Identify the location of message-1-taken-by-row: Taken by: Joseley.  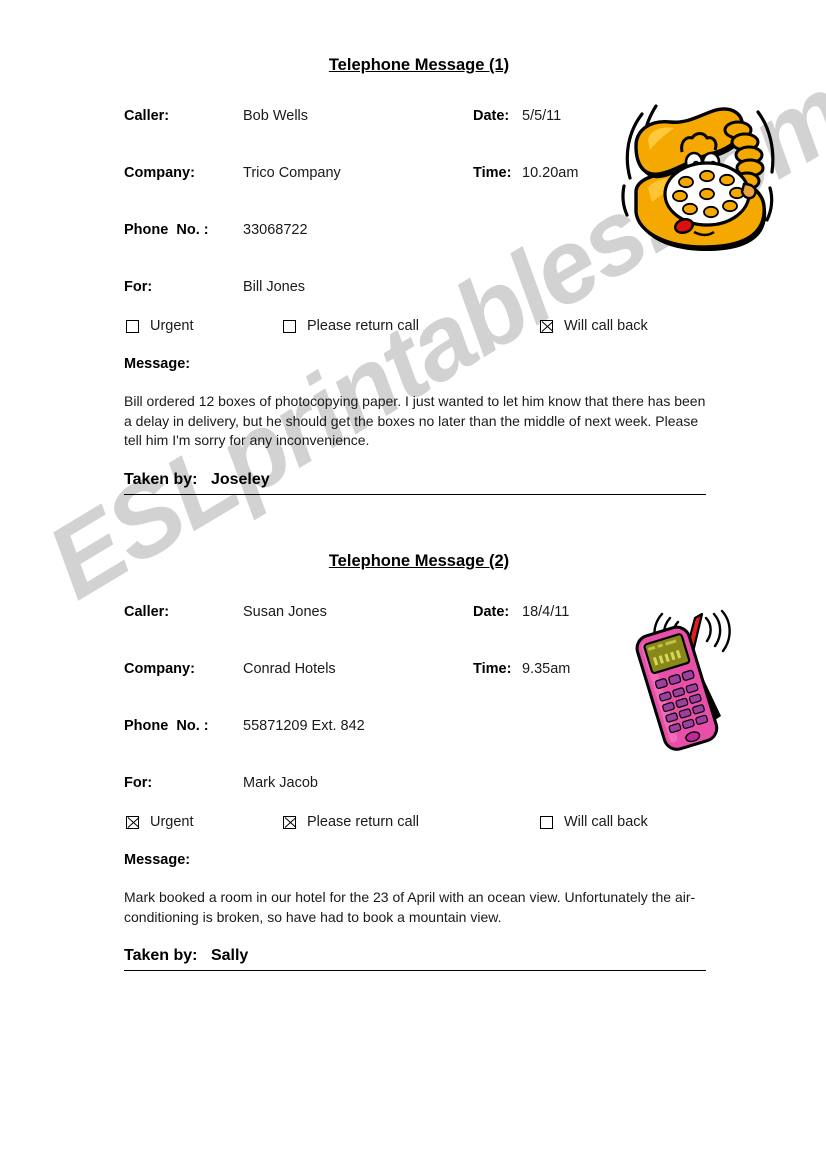
(415, 483).